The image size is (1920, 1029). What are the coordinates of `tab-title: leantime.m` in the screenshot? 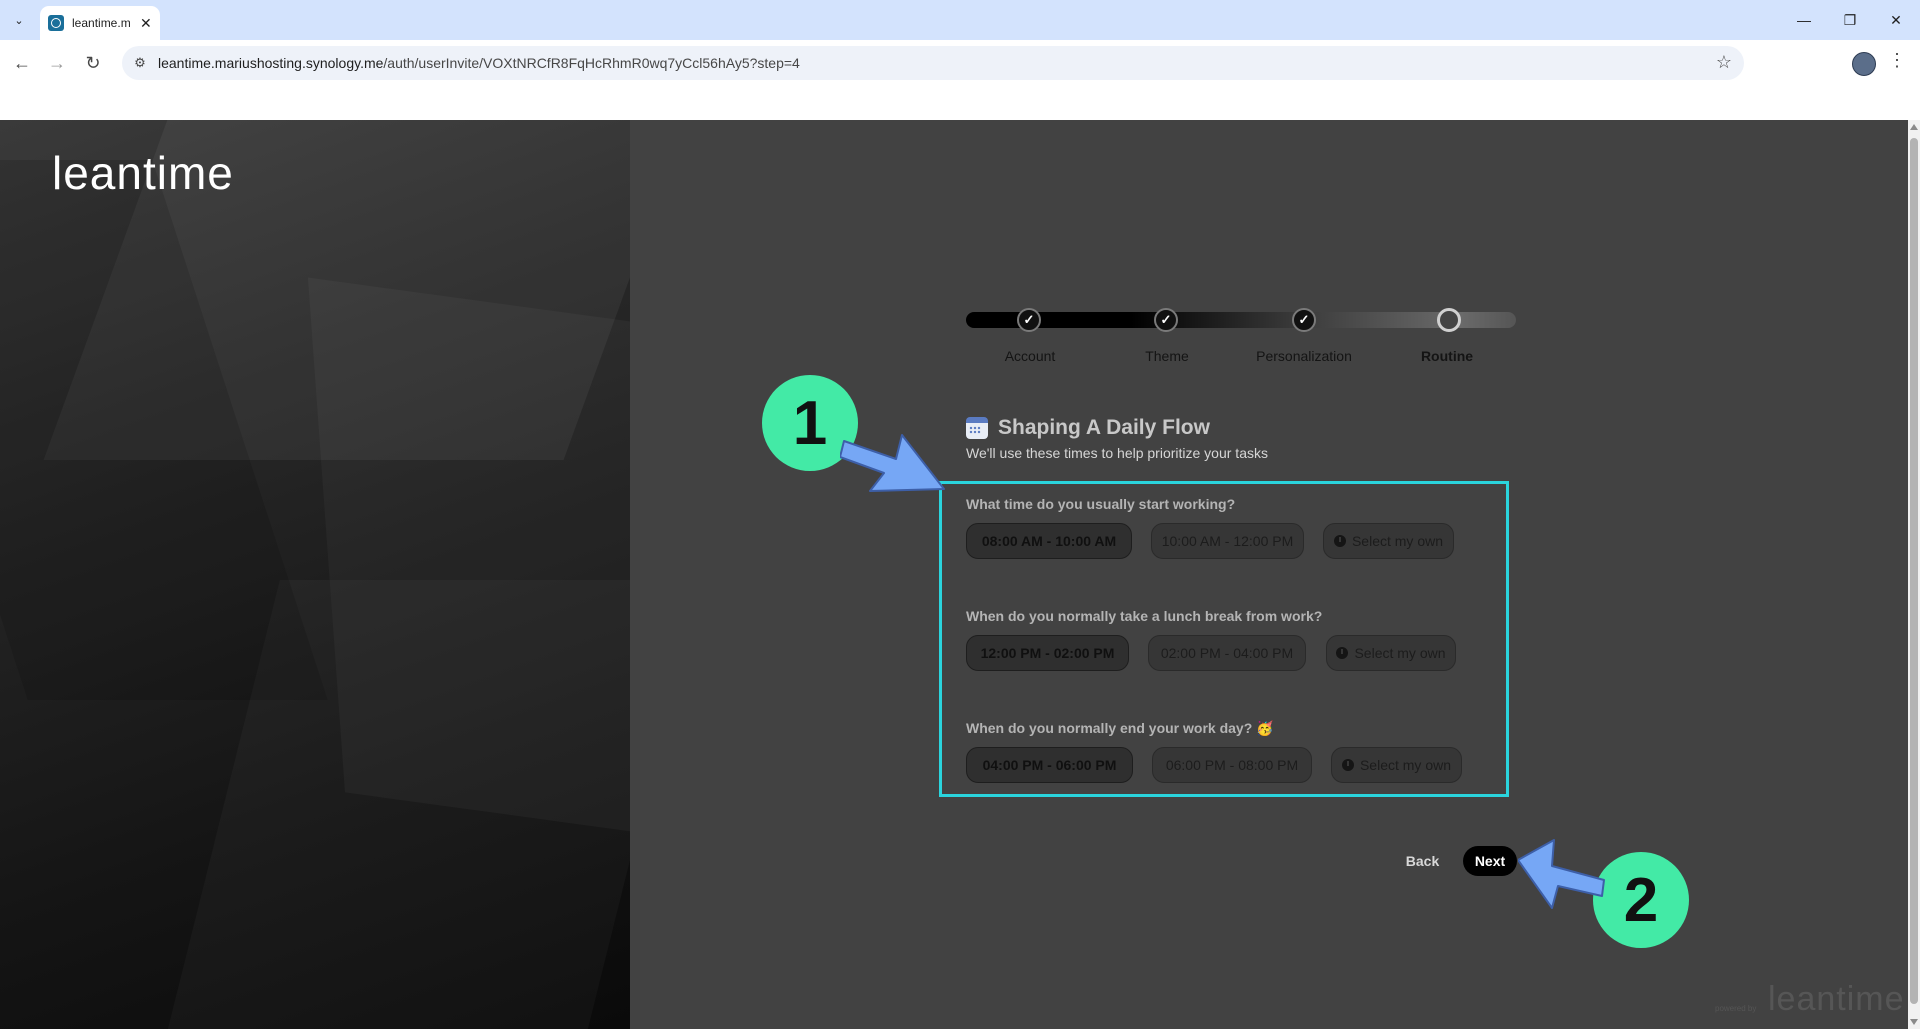 It's located at (101, 23).